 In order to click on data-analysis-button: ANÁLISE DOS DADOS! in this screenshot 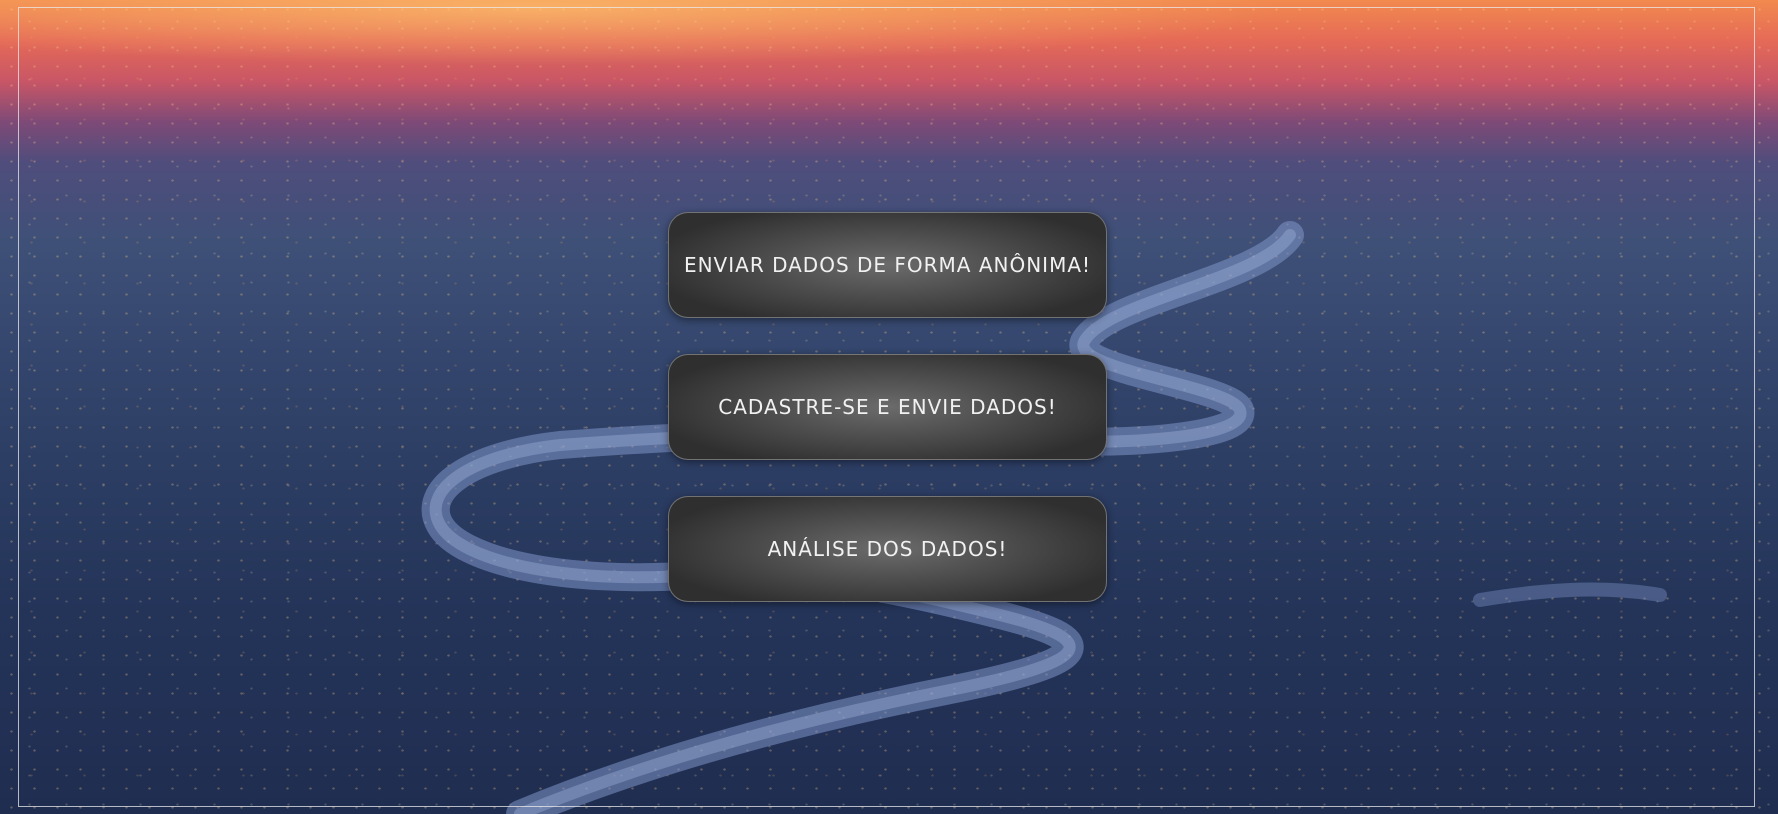, I will do `click(887, 549)`.